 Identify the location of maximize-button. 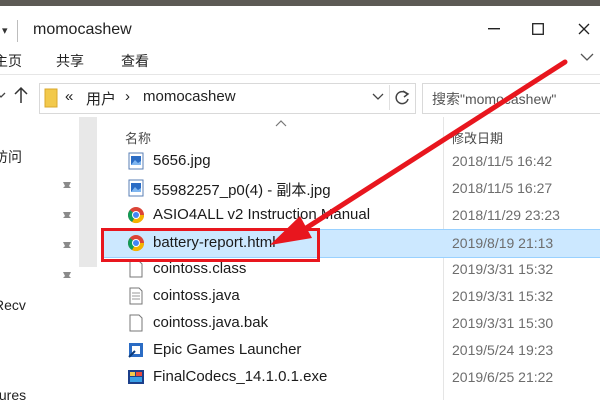
(538, 29).